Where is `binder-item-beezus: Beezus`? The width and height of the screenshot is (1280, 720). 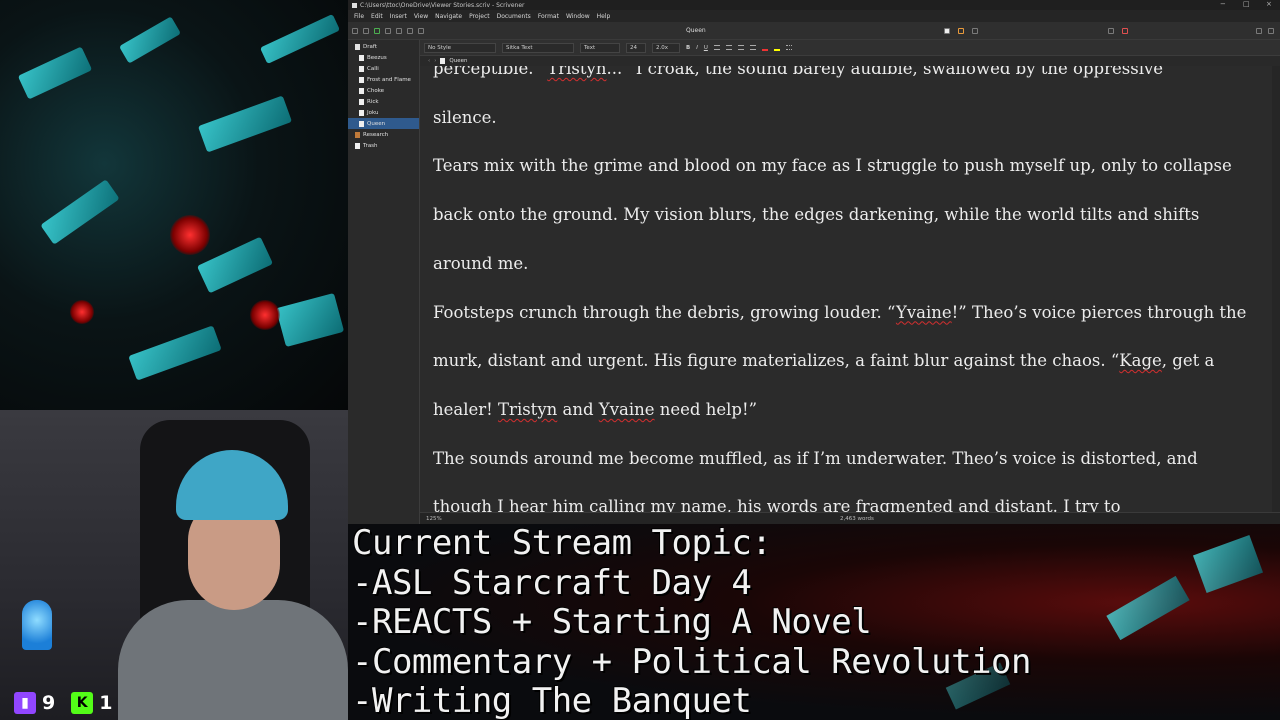 binder-item-beezus: Beezus is located at coordinates (383, 57).